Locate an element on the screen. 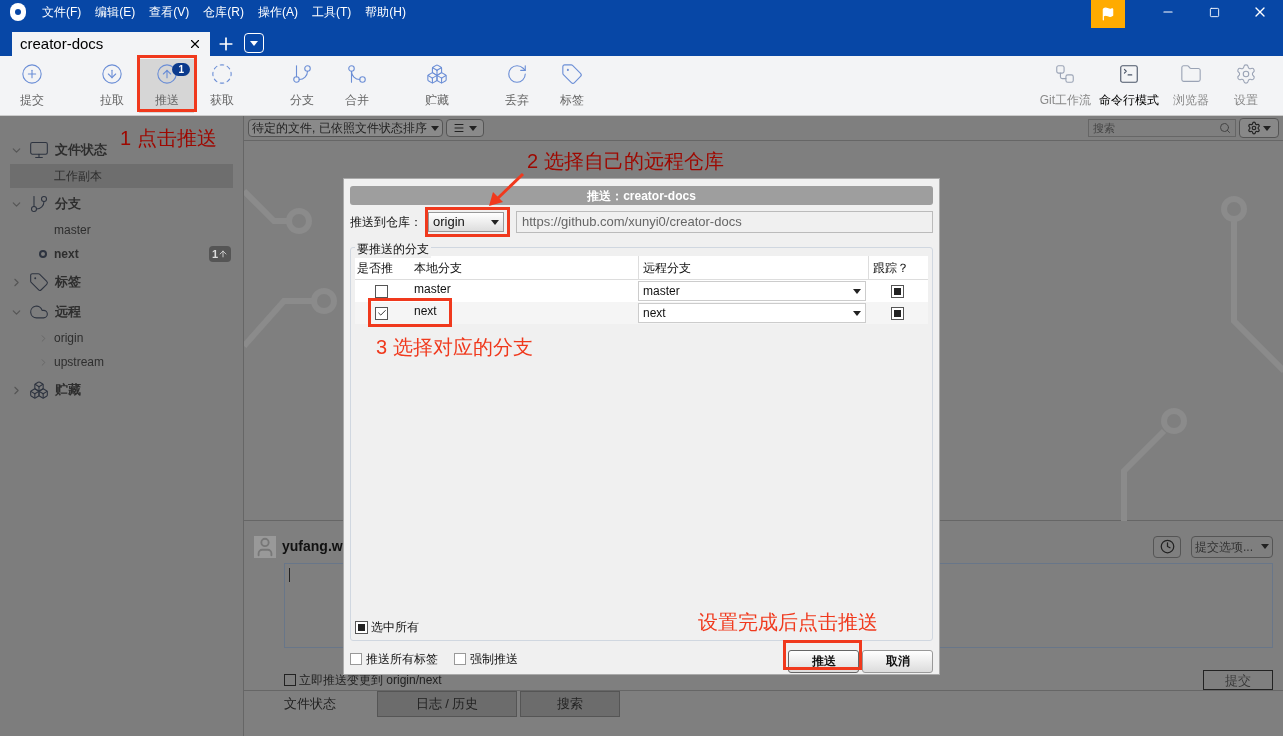 This screenshot has height=736, width=1283. bottom-tab: 搜索 is located at coordinates (570, 704).